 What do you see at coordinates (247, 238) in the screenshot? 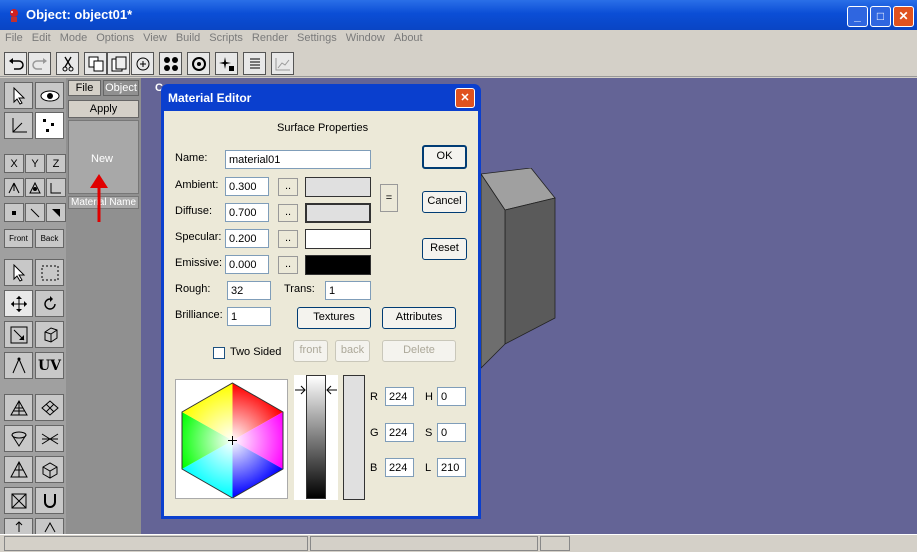
I see `specular-field` at bounding box center [247, 238].